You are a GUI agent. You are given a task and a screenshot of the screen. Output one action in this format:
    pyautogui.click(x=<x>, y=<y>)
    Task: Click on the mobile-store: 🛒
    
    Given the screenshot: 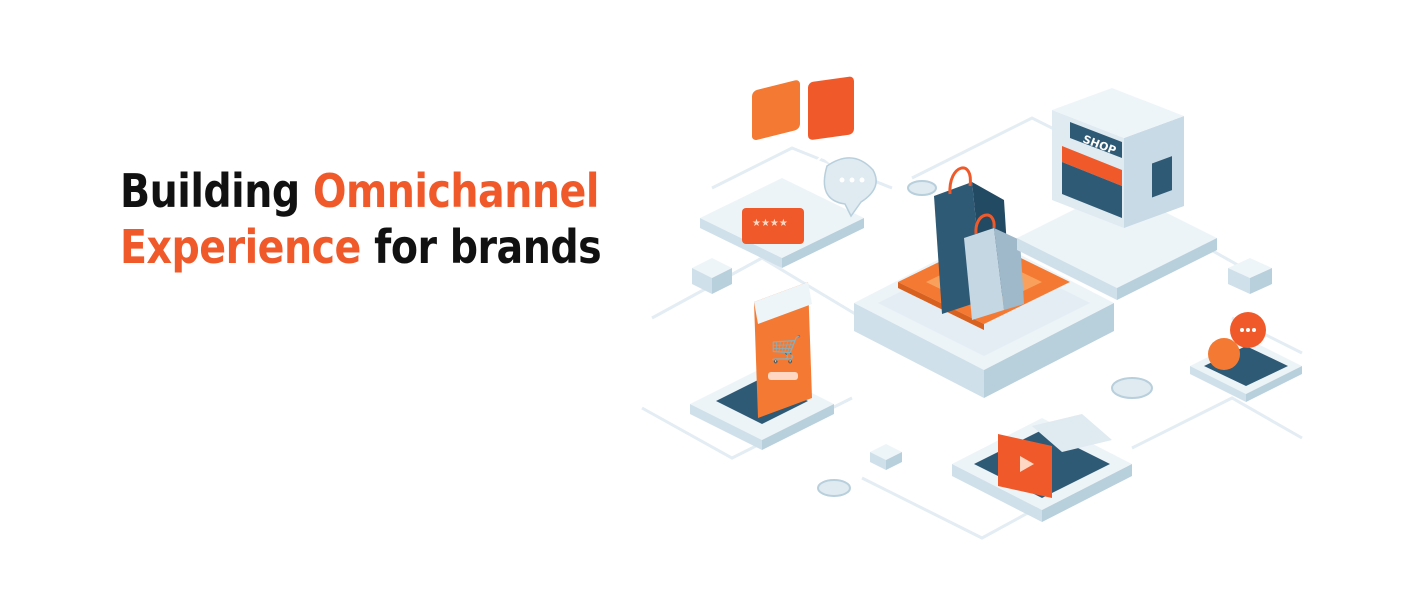 What is the action you would take?
    pyautogui.click(x=762, y=366)
    